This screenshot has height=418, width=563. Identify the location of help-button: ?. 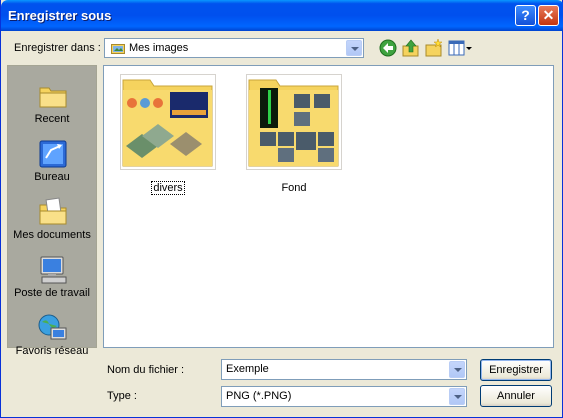
(525, 15).